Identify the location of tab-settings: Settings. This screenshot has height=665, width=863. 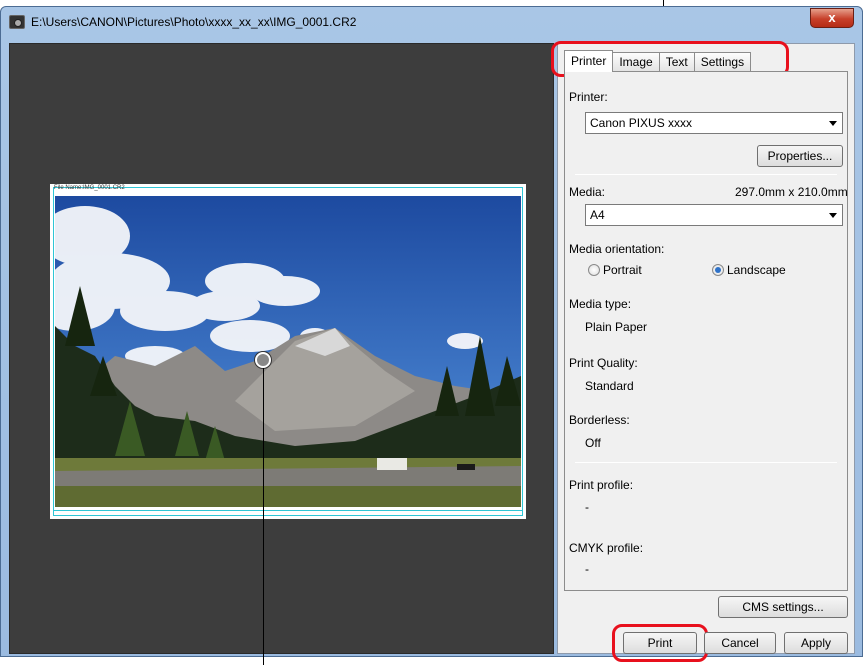
(722, 62).